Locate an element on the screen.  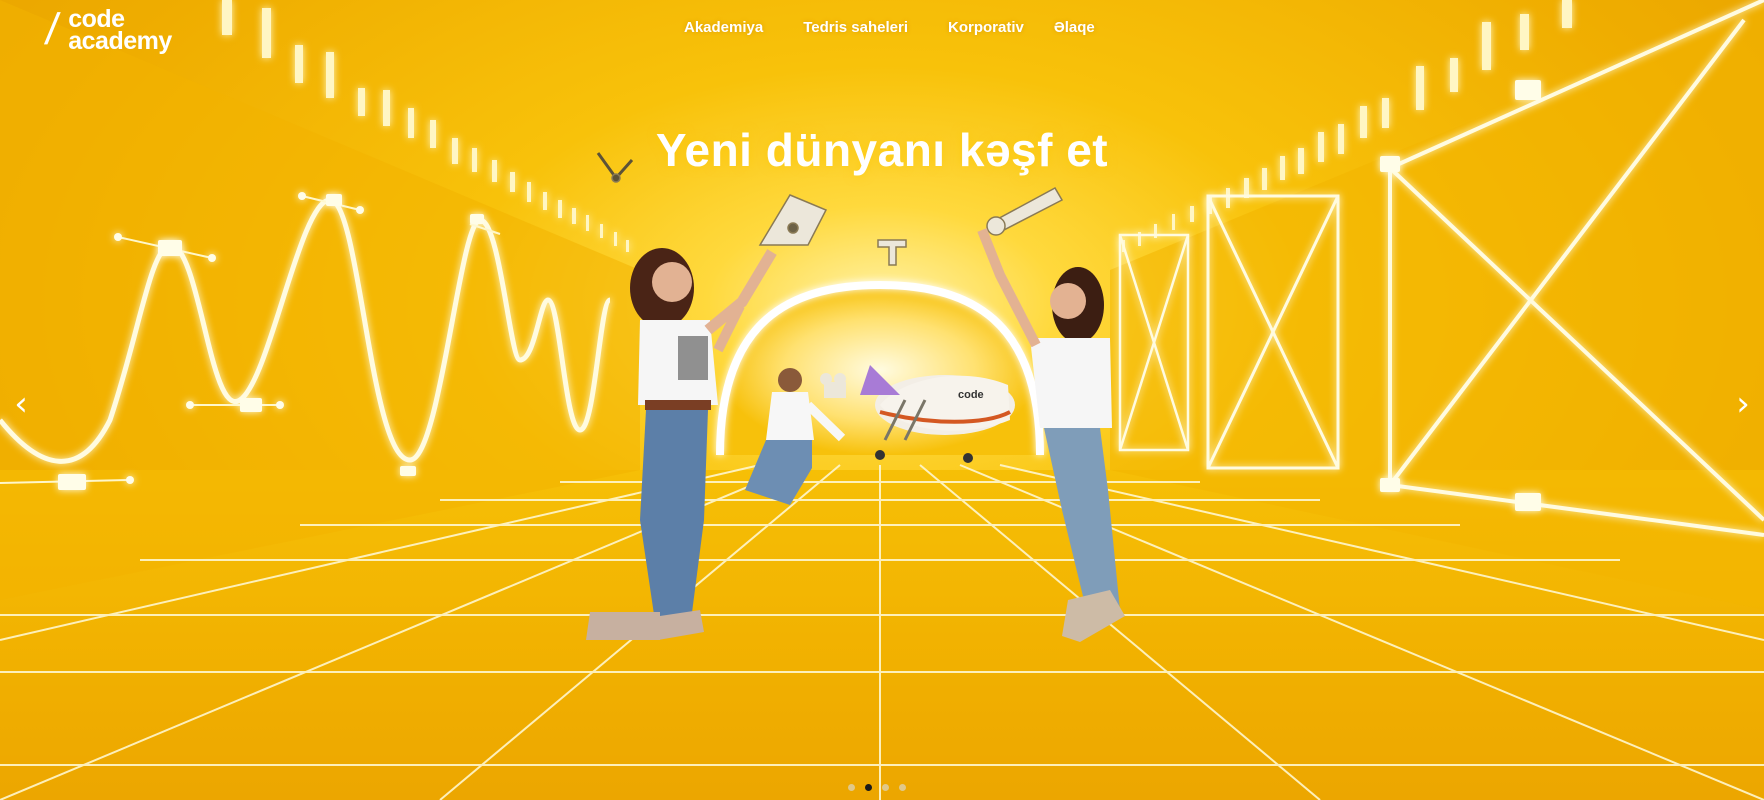
svg-text: code is located at coordinates (971, 395).